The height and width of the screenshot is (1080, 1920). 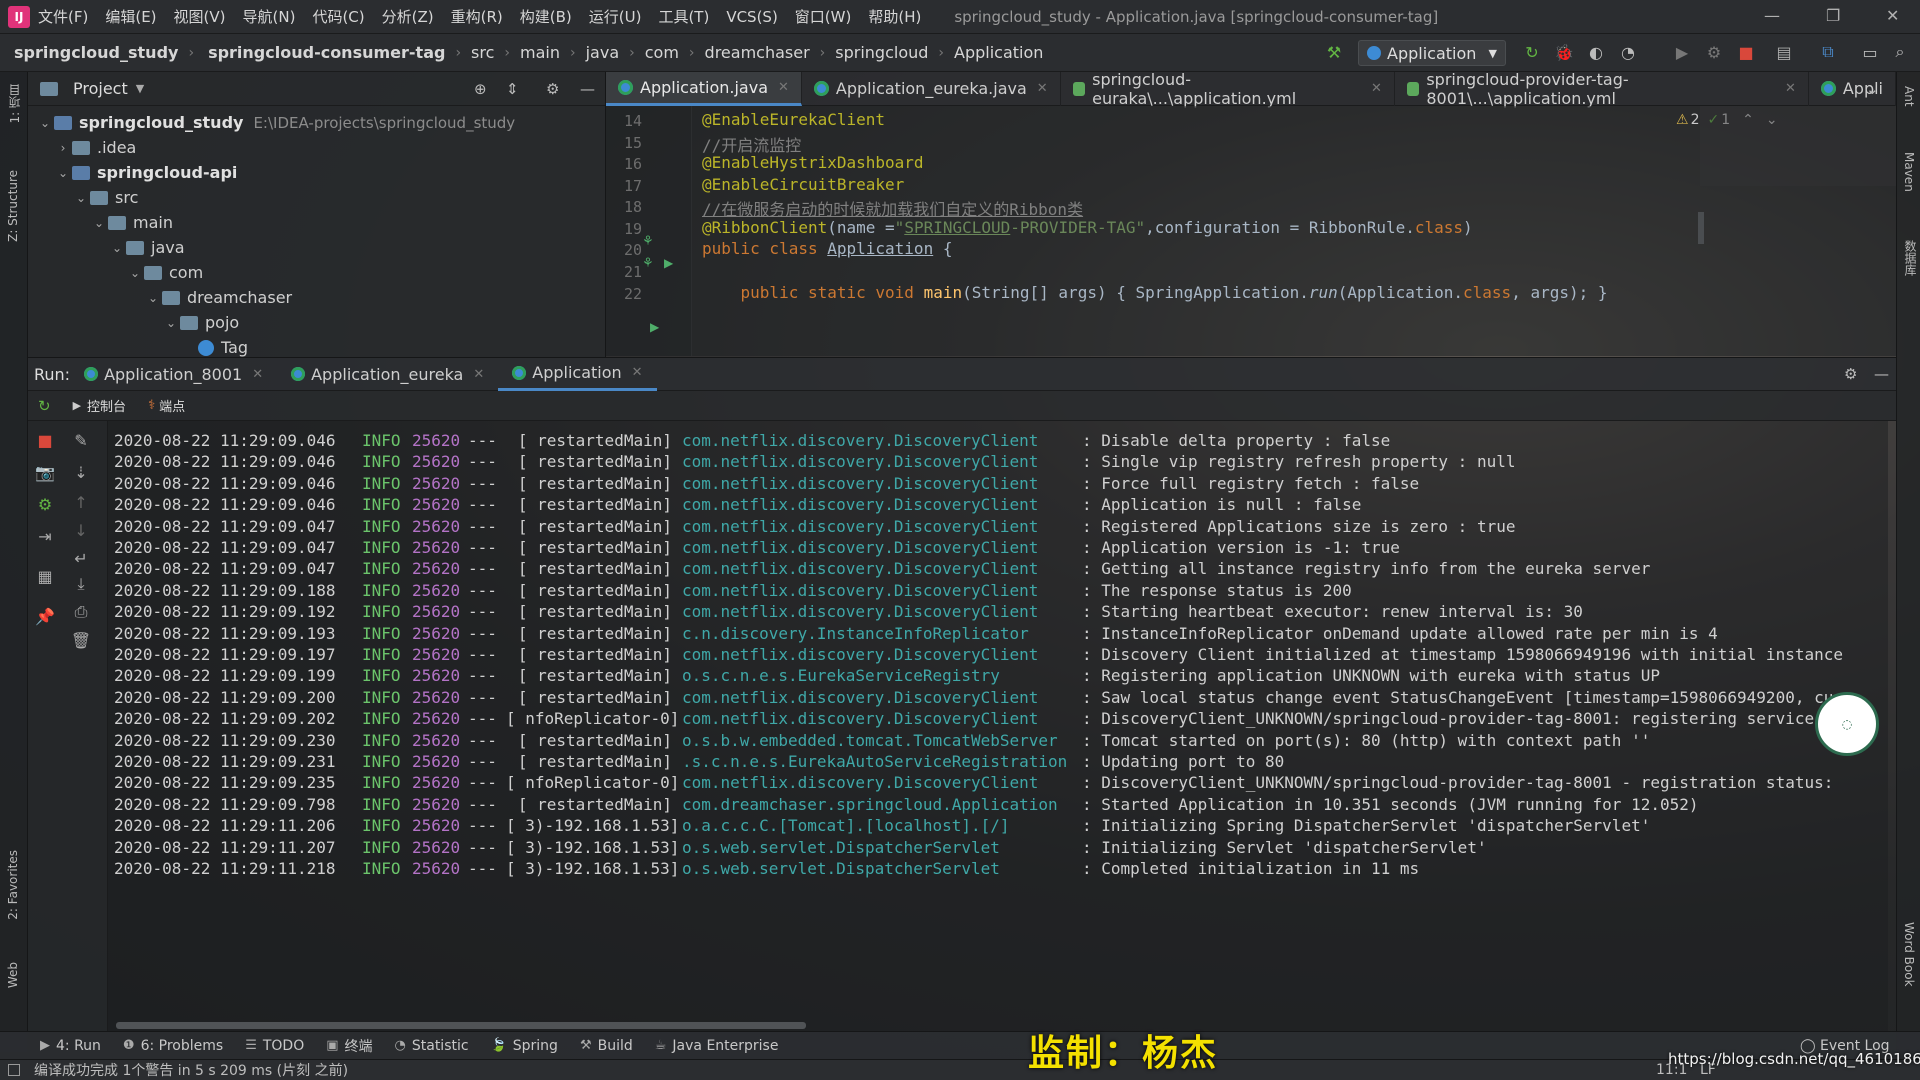 I want to click on run-icon: ▶, so click(x=1682, y=52).